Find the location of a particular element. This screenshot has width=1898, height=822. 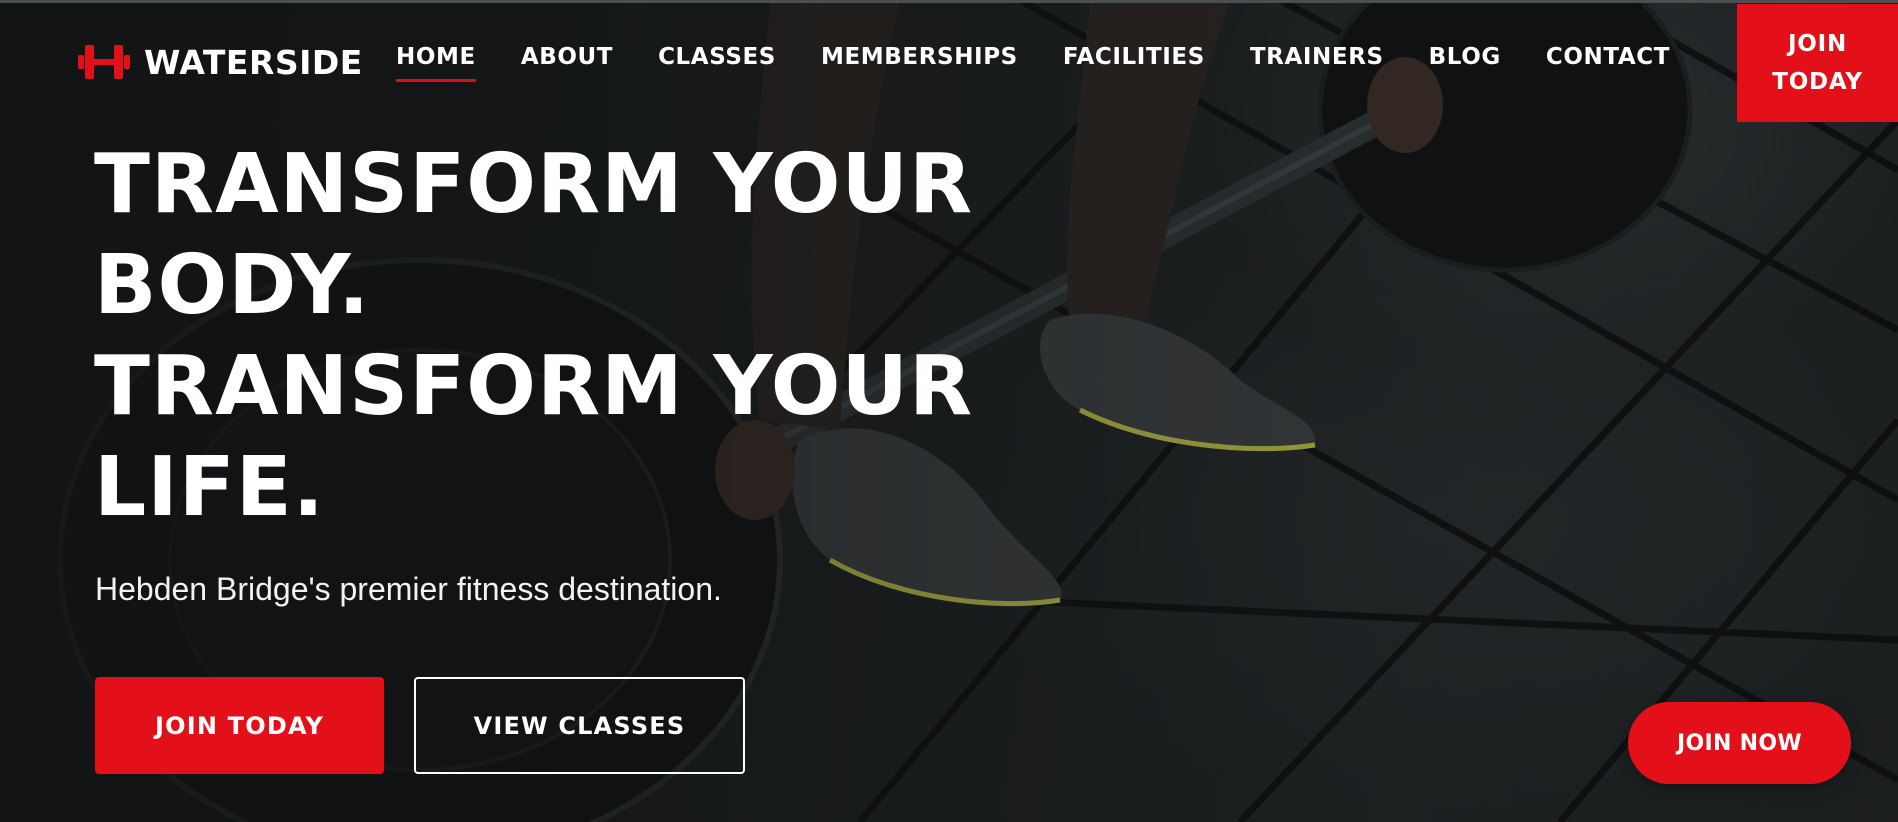

nav-join-line2: TODAY is located at coordinates (1817, 82).